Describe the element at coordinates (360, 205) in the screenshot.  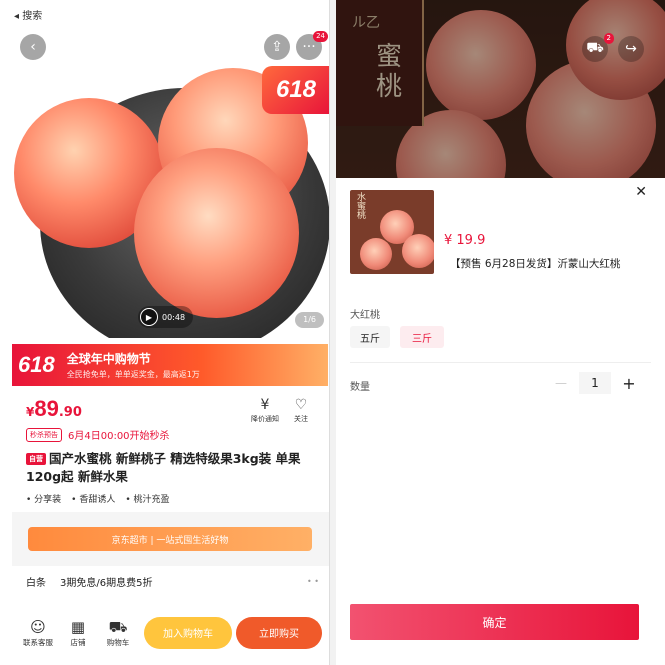
I see `thumbnail-label: 水蜜桃` at that location.